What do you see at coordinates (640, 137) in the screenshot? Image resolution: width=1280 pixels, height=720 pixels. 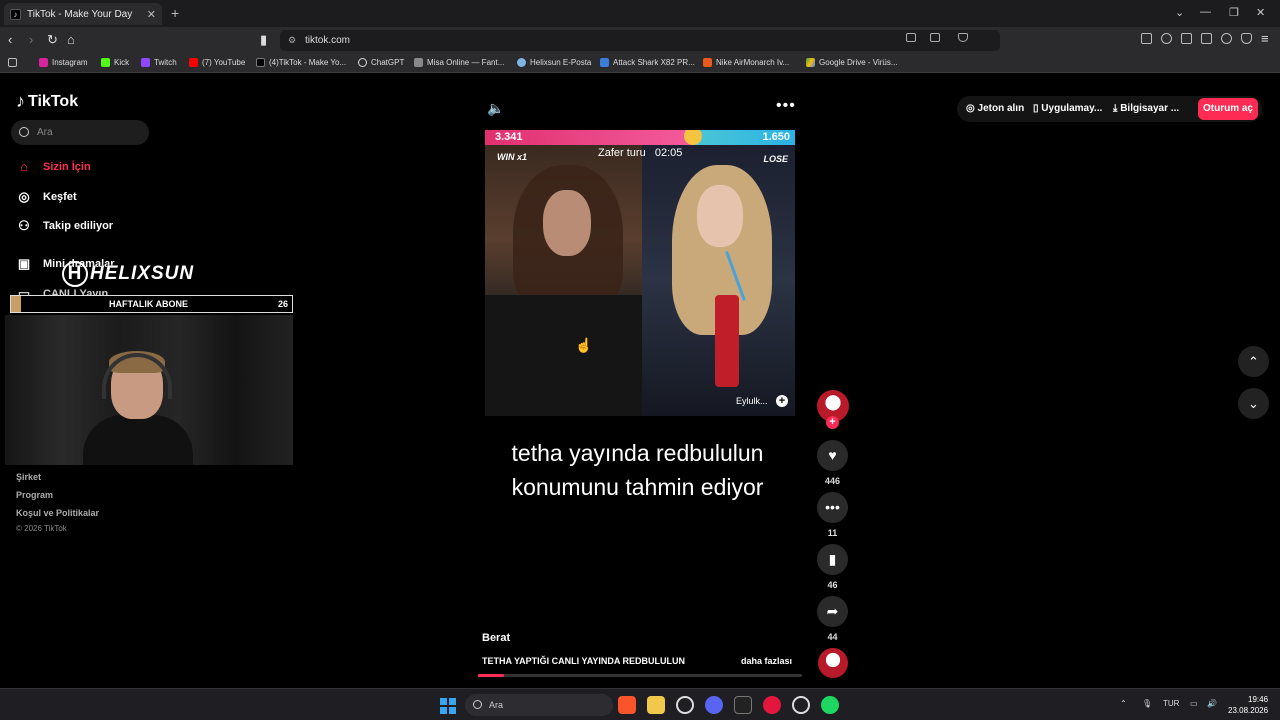 I see `battle-score-bar: 3.341 1.650` at bounding box center [640, 137].